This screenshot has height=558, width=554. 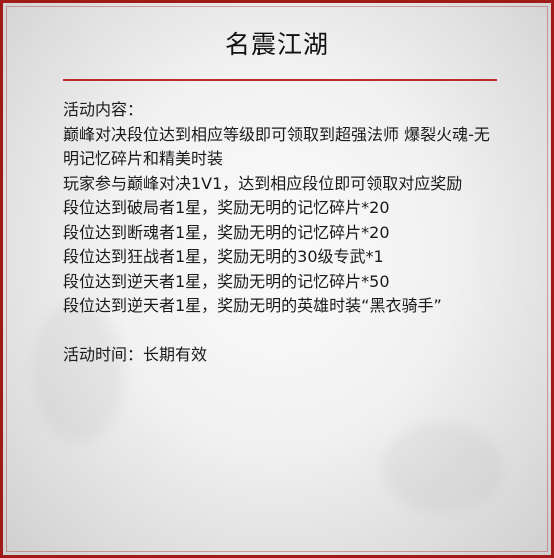 What do you see at coordinates (252, 305) in the screenshot?
I see `reward-item: 段位达到逆天者1星，奖励无明的英雄时装“黑衣骑手”` at bounding box center [252, 305].